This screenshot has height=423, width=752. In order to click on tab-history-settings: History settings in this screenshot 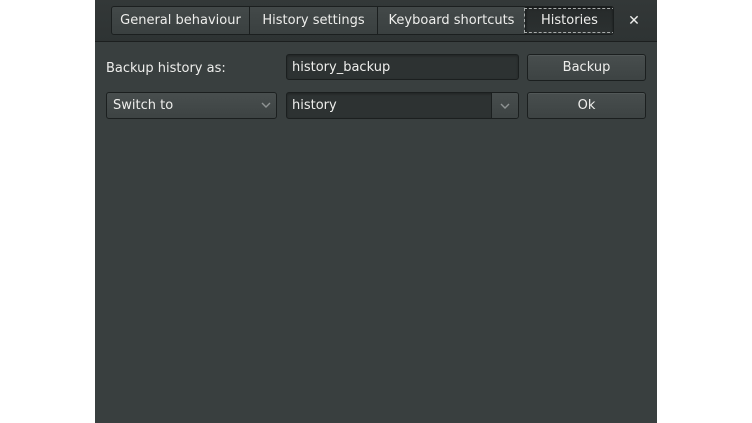, I will do `click(314, 20)`.